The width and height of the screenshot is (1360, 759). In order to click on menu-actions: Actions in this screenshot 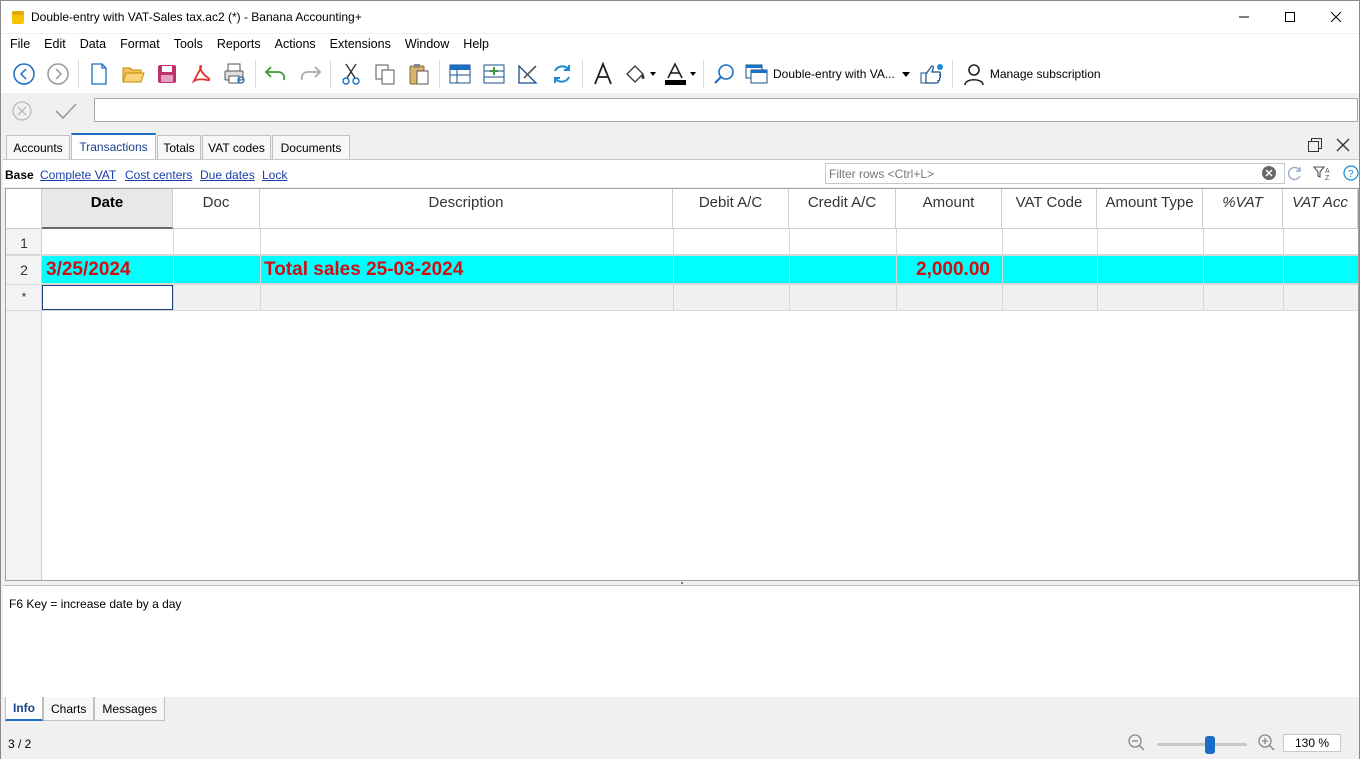, I will do `click(295, 44)`.